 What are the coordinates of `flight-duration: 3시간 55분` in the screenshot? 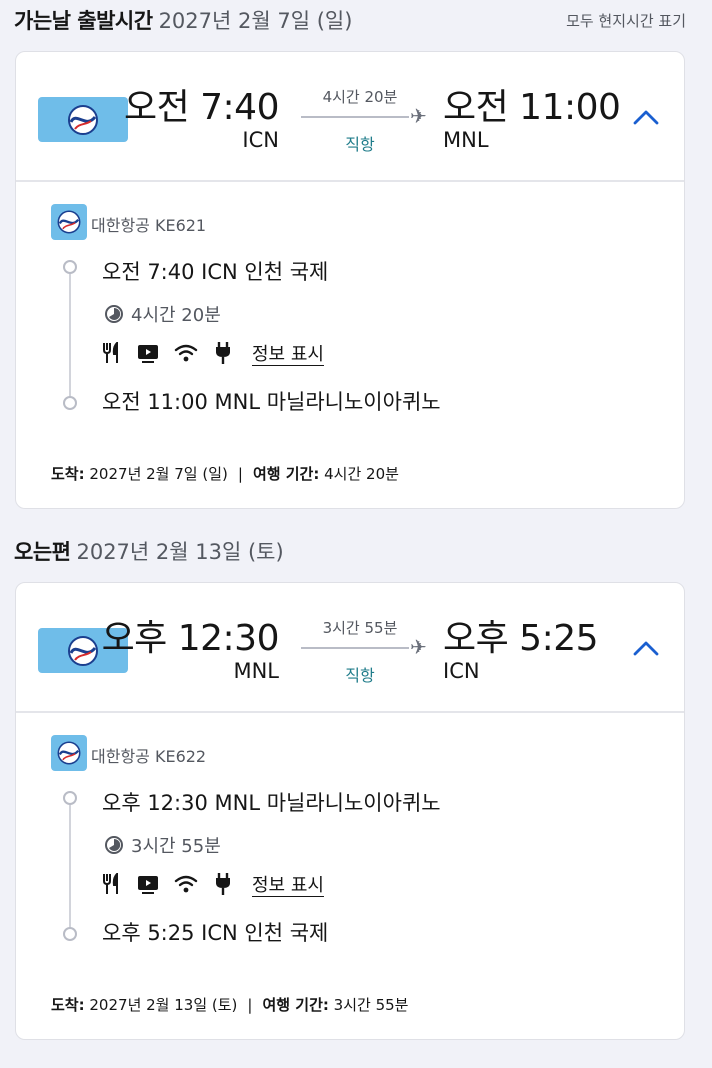 It's located at (360, 628).